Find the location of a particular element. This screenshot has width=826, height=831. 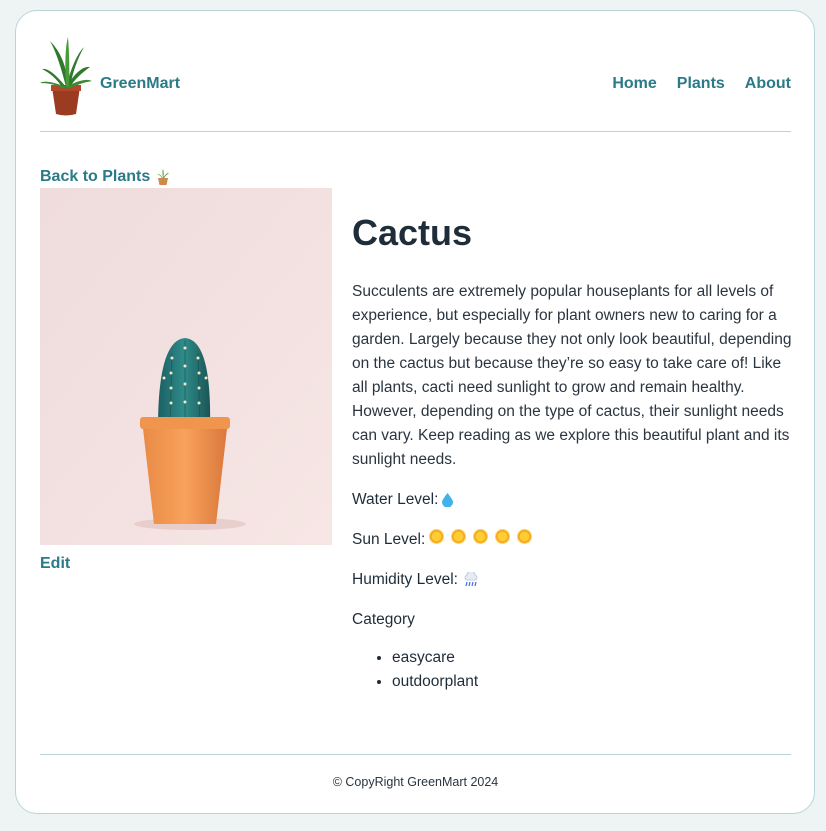

category-label: Category is located at coordinates (383, 619).